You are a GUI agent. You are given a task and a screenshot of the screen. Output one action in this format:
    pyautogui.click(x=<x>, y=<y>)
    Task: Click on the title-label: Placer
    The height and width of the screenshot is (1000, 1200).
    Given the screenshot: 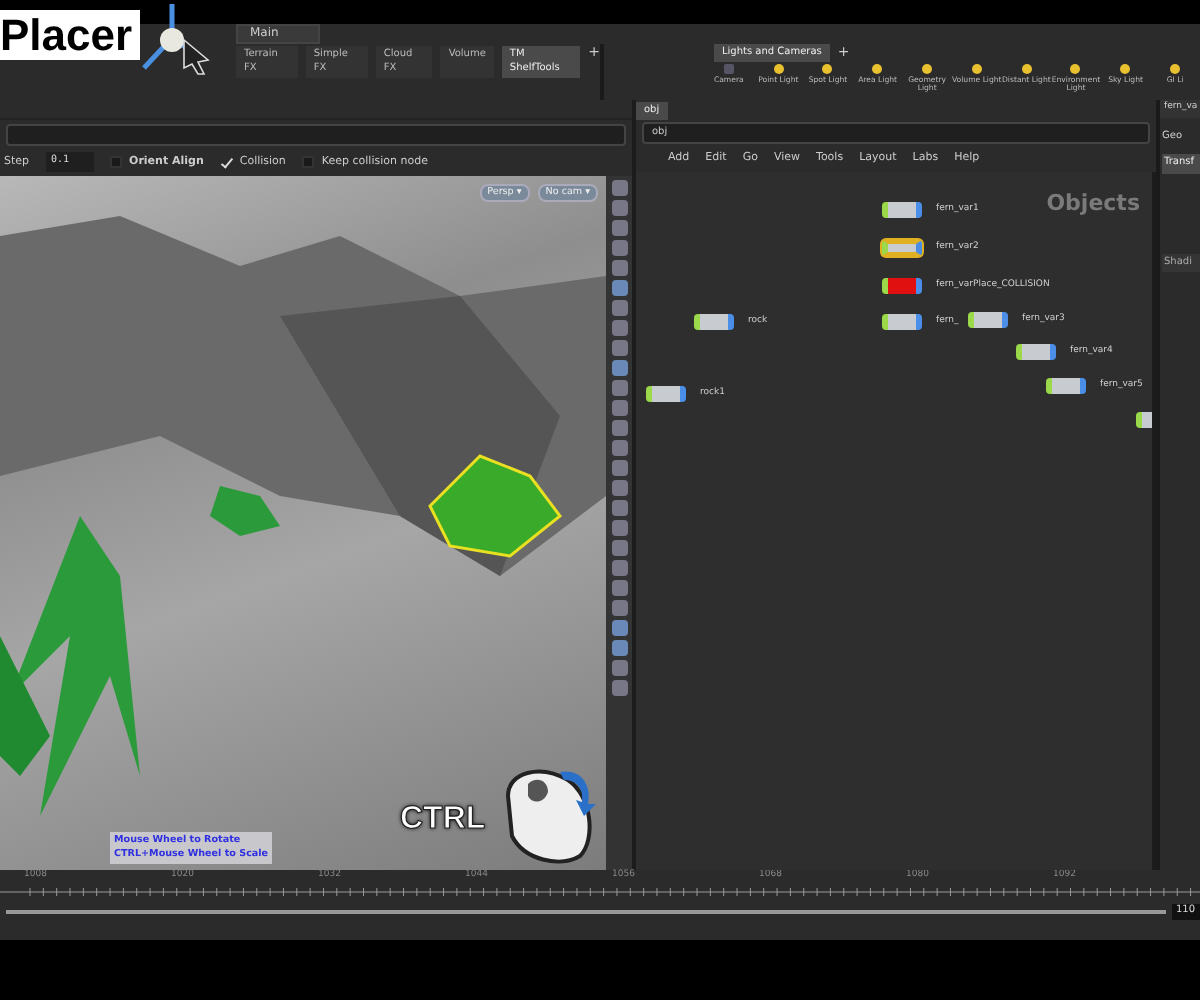 What is the action you would take?
    pyautogui.click(x=70, y=35)
    